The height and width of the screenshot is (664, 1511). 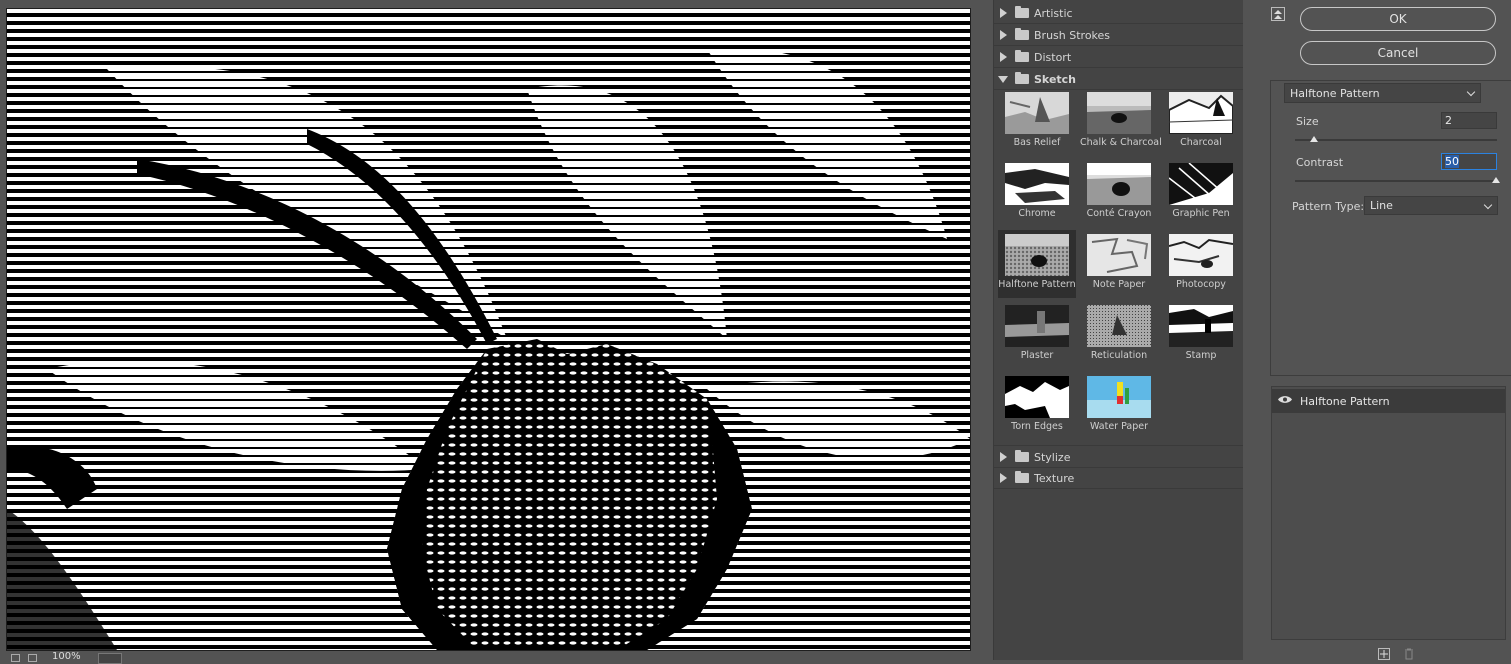 What do you see at coordinates (1388, 513) in the screenshot?
I see `effect-layers-list: Halftone Pattern` at bounding box center [1388, 513].